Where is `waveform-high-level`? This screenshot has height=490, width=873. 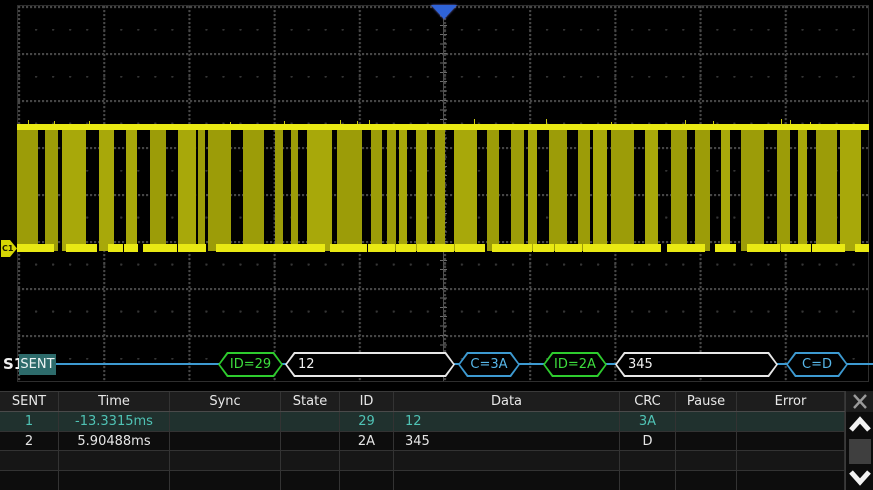
waveform-high-level is located at coordinates (443, 127).